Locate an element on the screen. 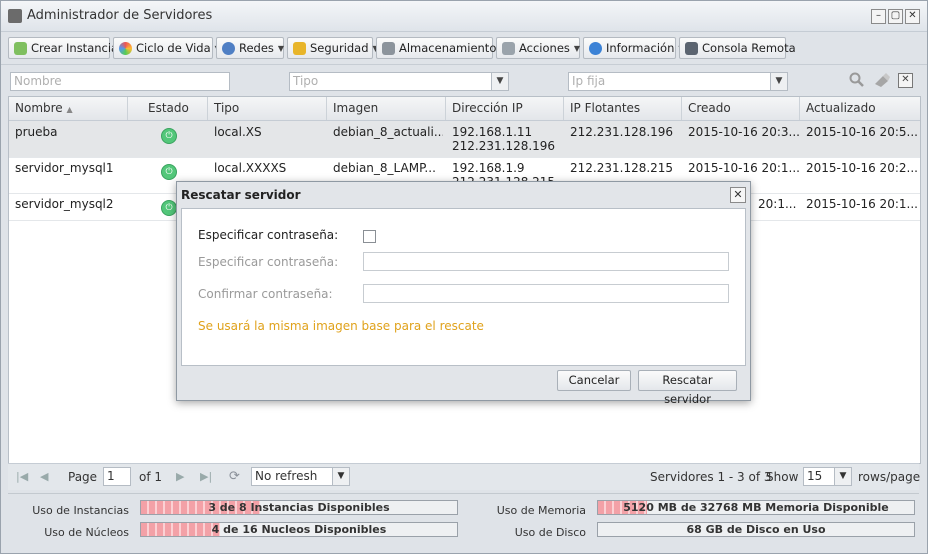  memory-usage-bar: 5120 MB de 32768 MB Memoria Disponible is located at coordinates (756, 507).